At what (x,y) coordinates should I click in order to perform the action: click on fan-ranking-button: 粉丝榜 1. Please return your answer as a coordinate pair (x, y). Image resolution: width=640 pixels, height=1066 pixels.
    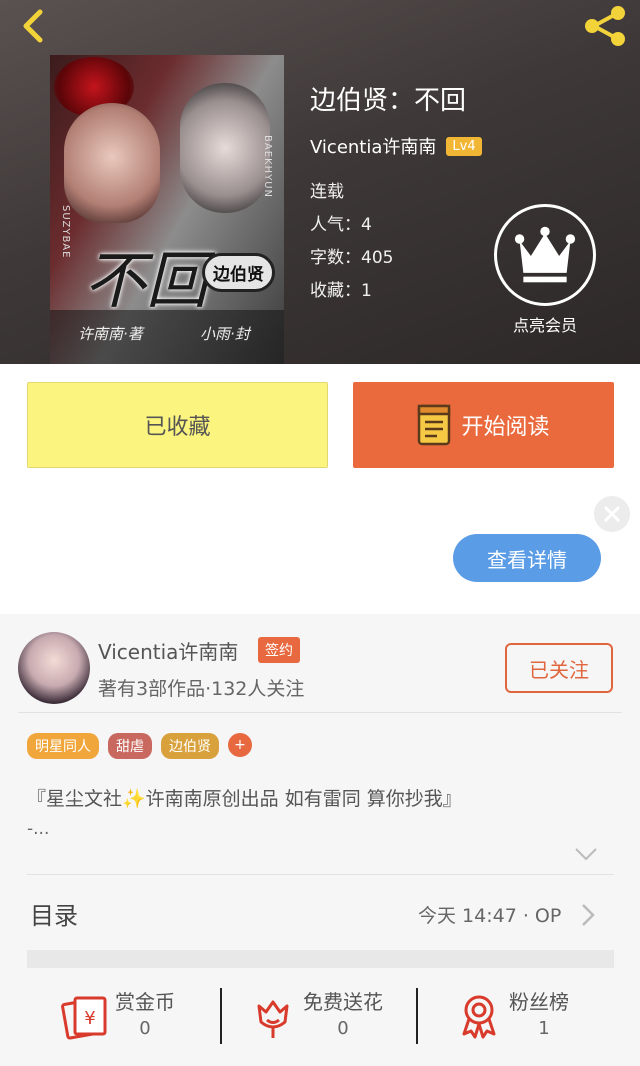
    Looking at the image, I should click on (545, 1016).